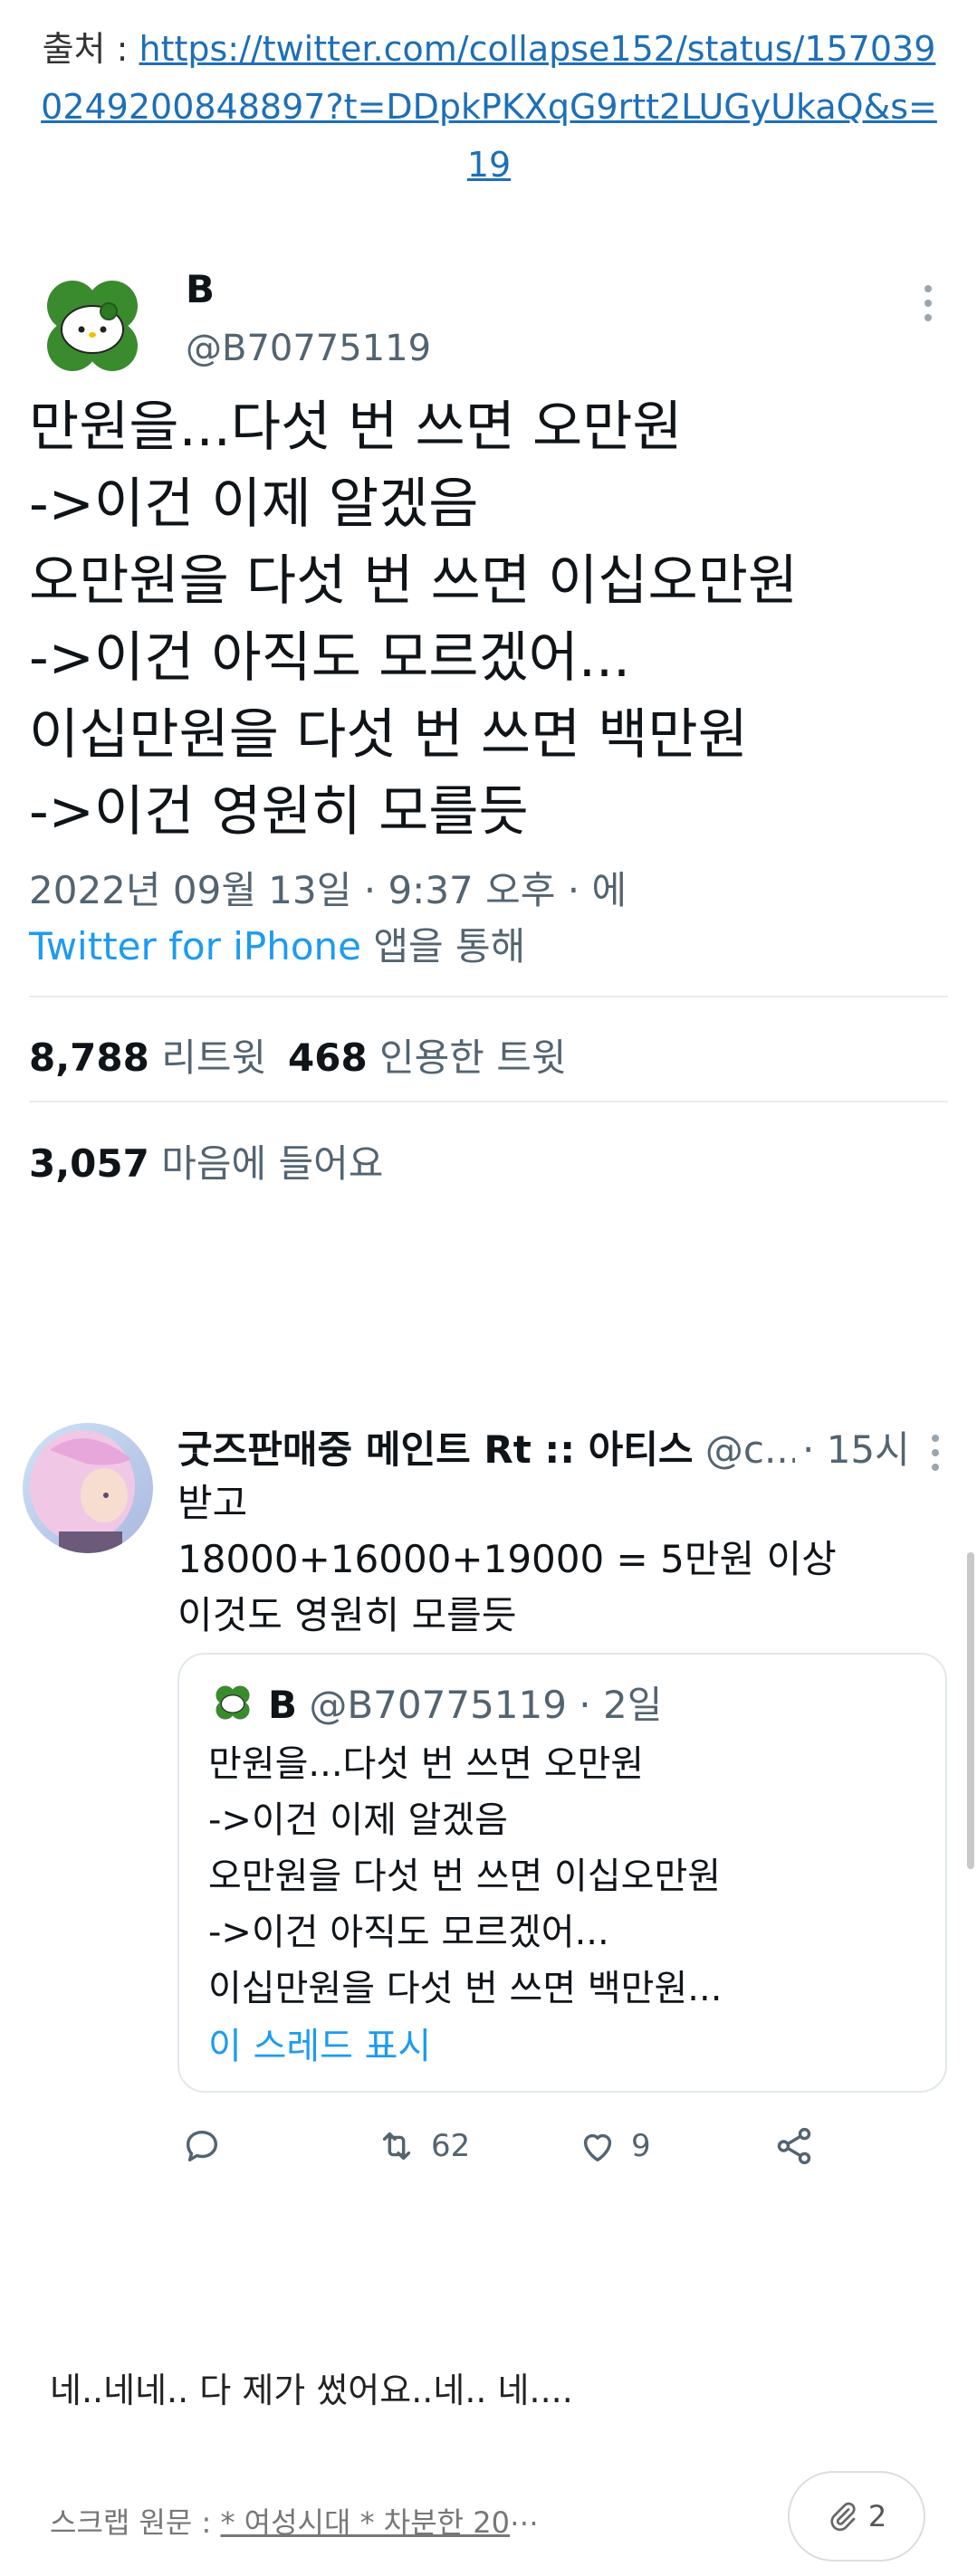  Describe the element at coordinates (319, 2043) in the screenshot. I see `show-thread-link: 이 스레드 표시` at that location.